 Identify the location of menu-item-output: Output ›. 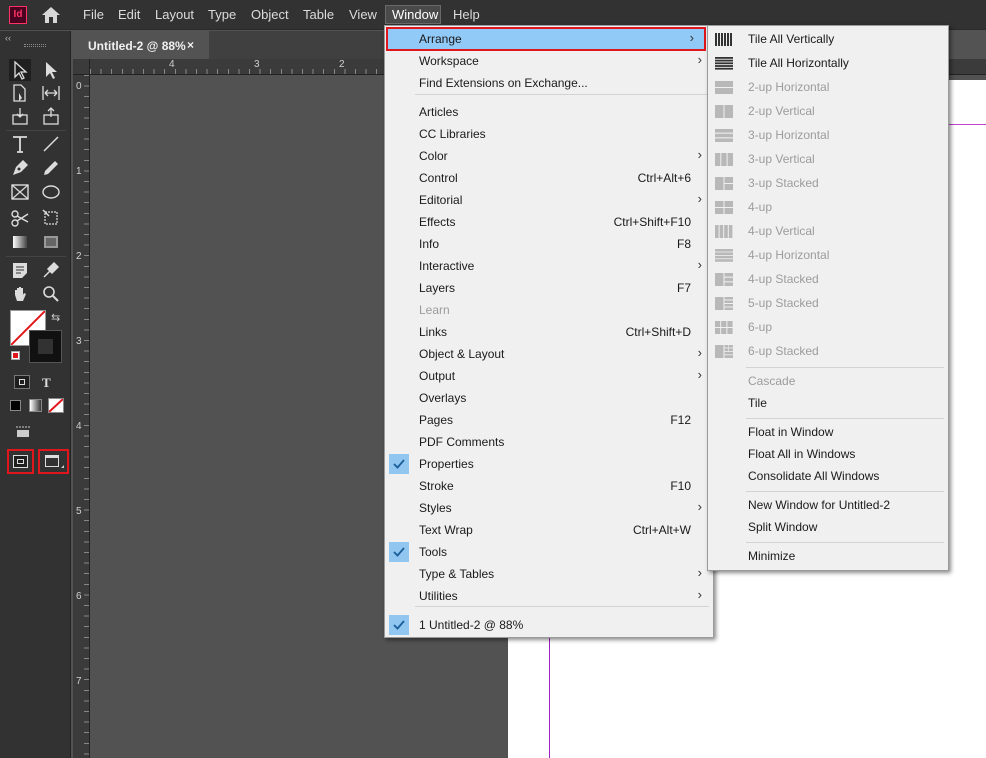
(549, 376).